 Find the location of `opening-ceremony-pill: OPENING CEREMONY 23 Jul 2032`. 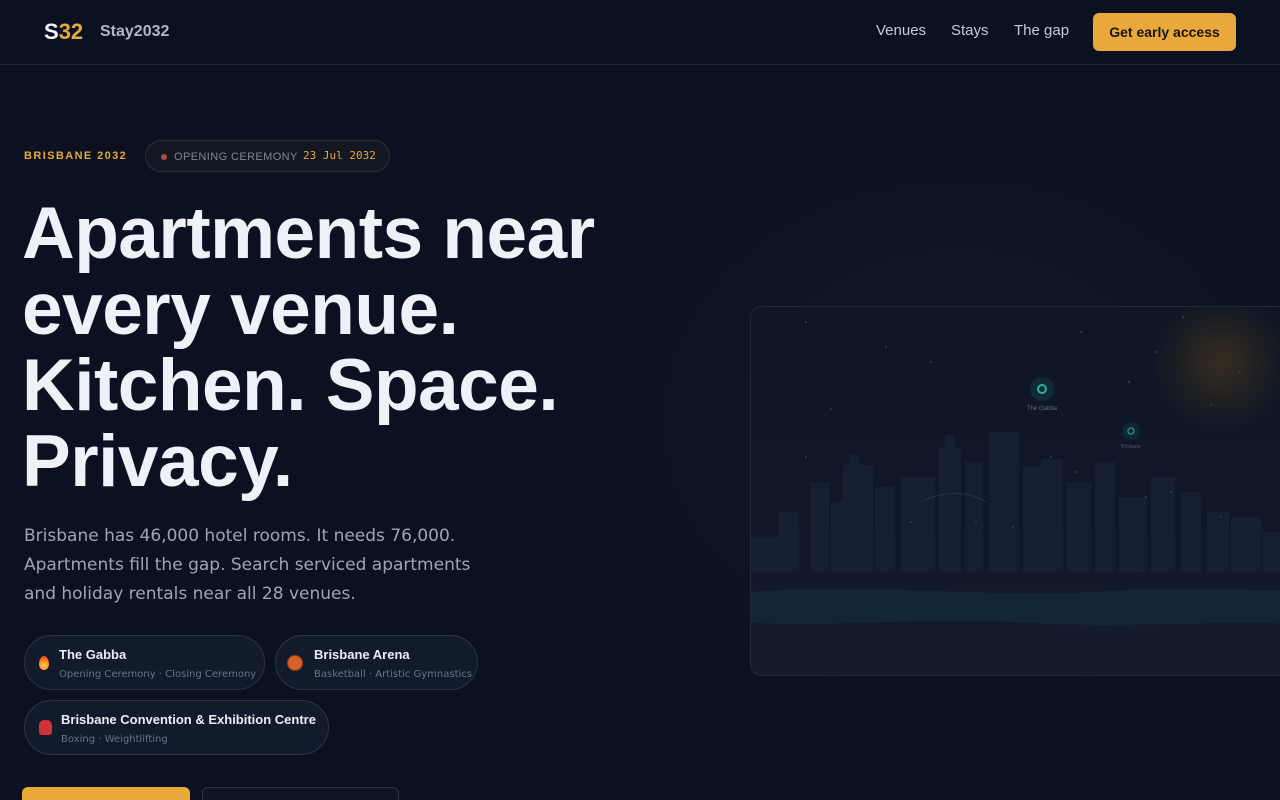

opening-ceremony-pill: OPENING CEREMONY 23 Jul 2032 is located at coordinates (267, 156).